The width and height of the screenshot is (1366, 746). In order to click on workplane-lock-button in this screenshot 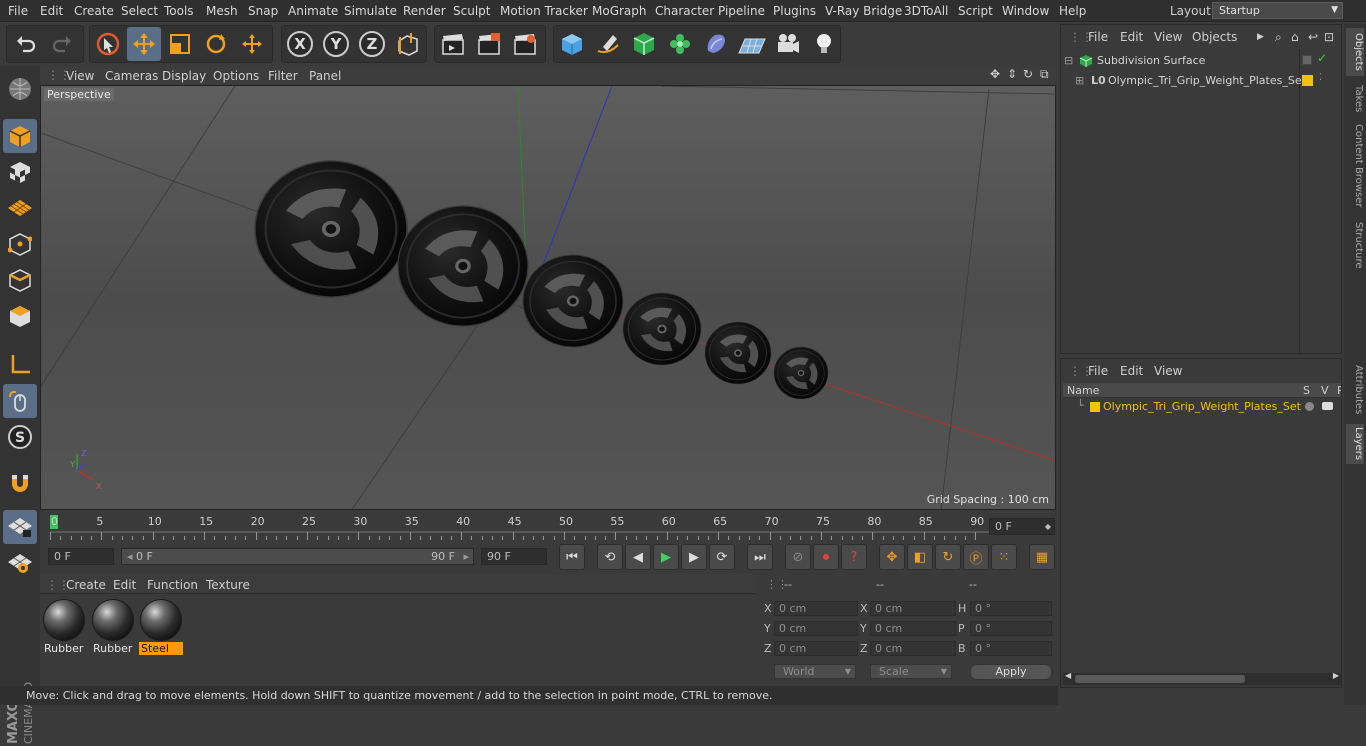, I will do `click(20, 527)`.